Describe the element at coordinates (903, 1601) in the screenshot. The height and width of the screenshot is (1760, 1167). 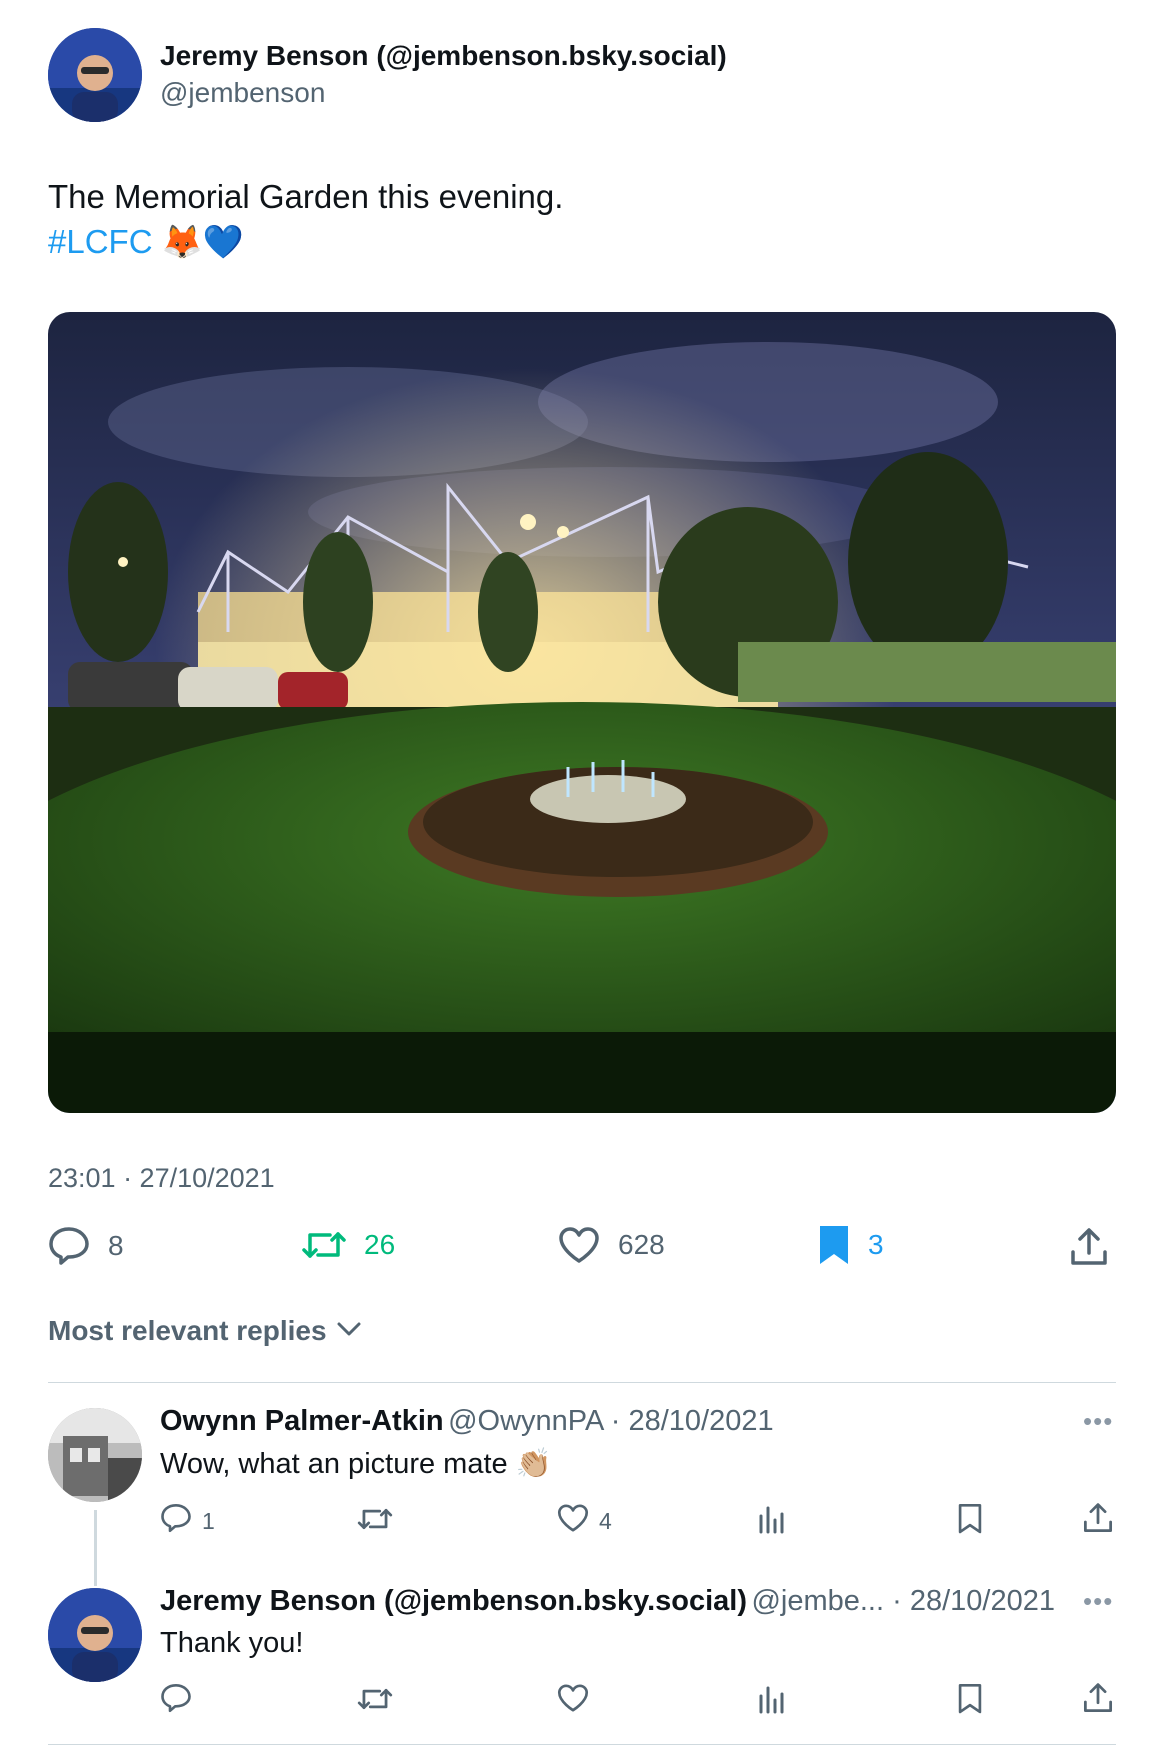
I see `reply-author-meta: @jembe... · 28/10/2021` at that location.